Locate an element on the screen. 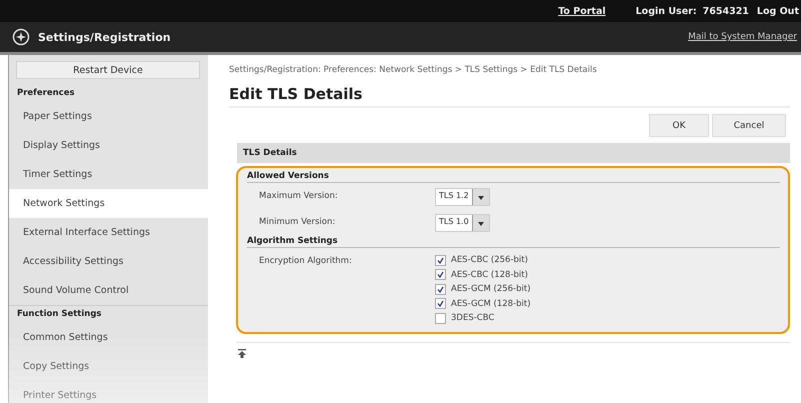  login-user: 7654321 is located at coordinates (725, 11).